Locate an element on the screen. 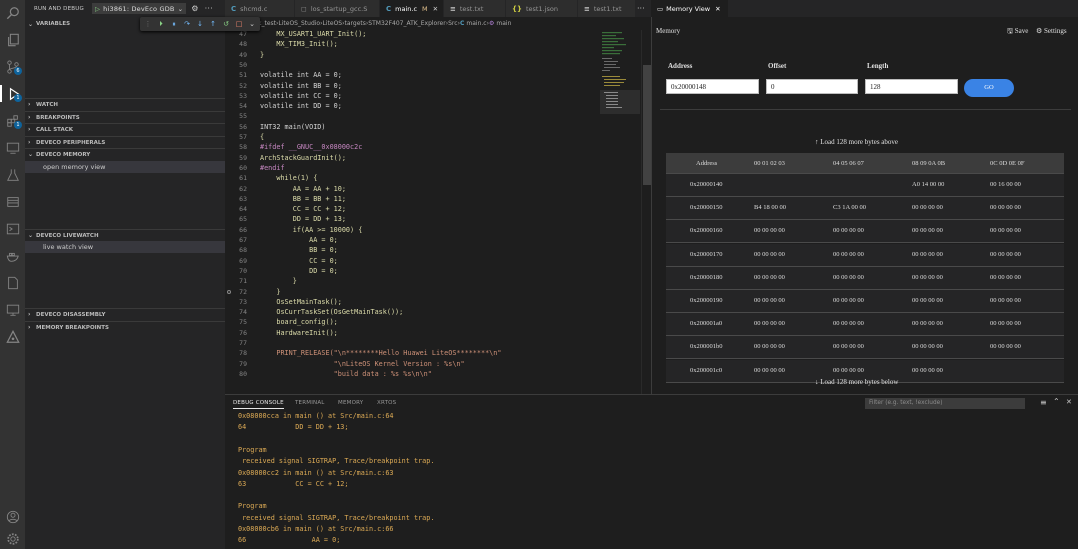 This screenshot has height=549, width=1078. breadcrumb-item: STM32F407_ATK_Explorer is located at coordinates (406, 23).